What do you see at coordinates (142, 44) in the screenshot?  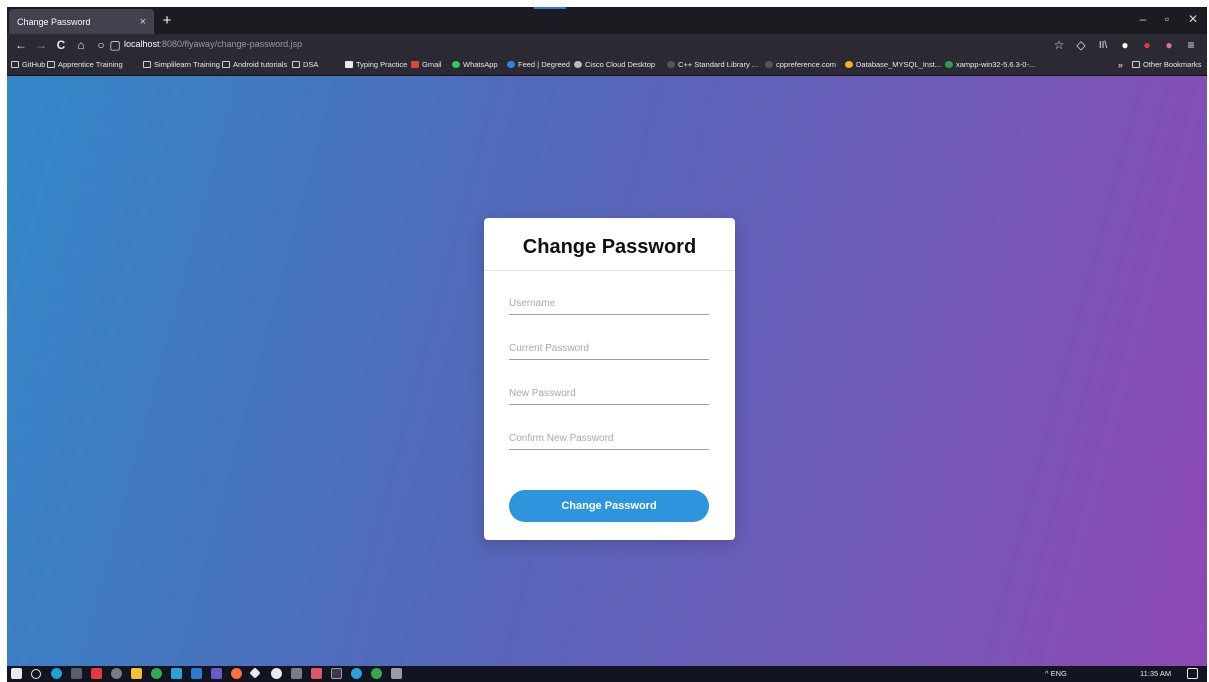 I see `url-host: localhost` at bounding box center [142, 44].